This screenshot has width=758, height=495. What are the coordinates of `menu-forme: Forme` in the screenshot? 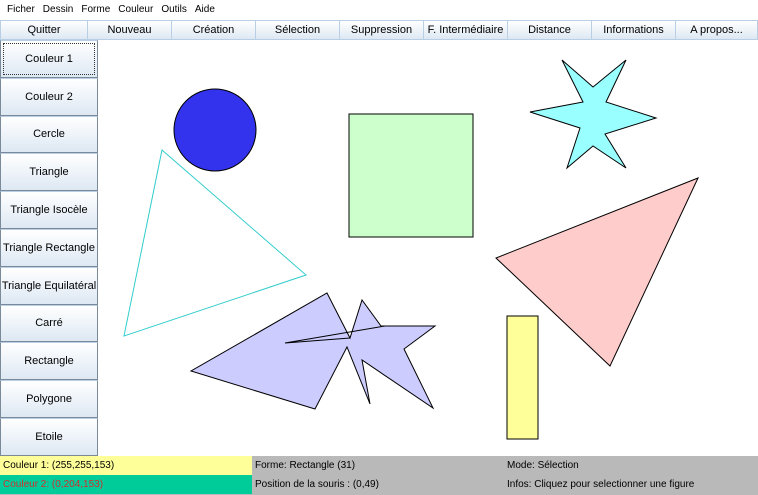 It's located at (95, 10).